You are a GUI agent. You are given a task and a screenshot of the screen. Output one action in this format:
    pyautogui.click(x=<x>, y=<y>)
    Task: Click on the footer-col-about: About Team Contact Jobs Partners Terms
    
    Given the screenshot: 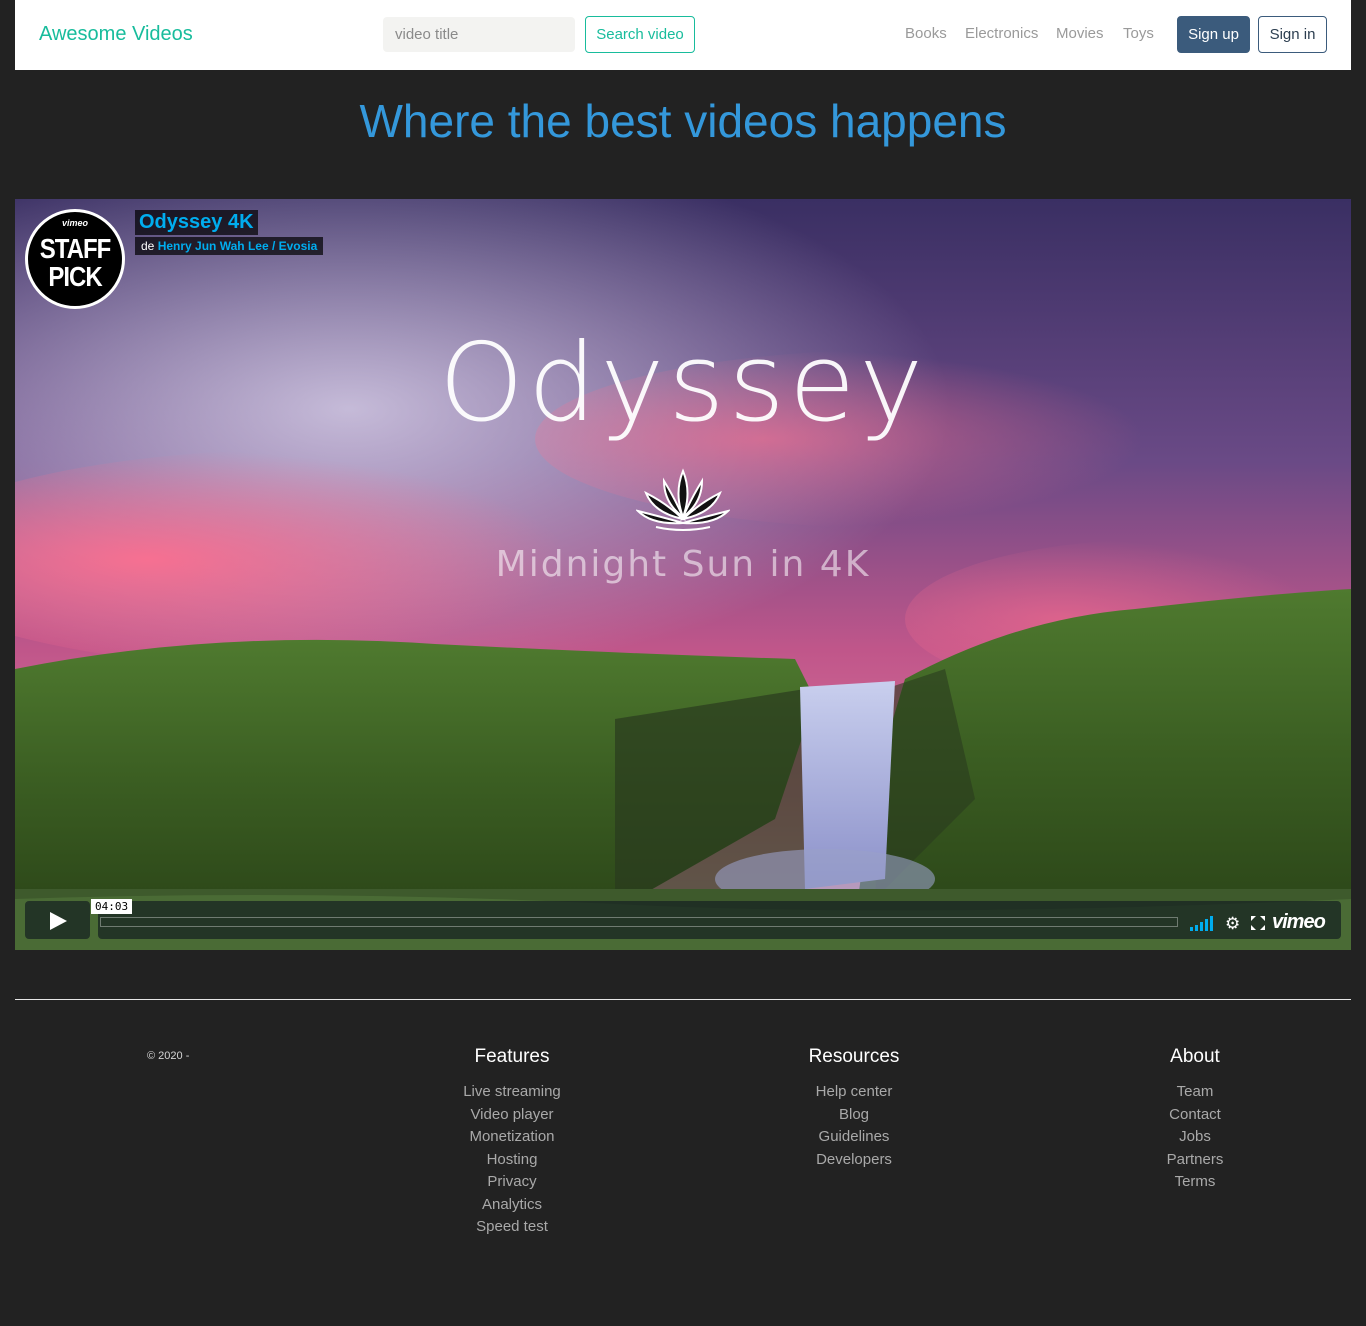 What is the action you would take?
    pyautogui.click(x=1195, y=1120)
    